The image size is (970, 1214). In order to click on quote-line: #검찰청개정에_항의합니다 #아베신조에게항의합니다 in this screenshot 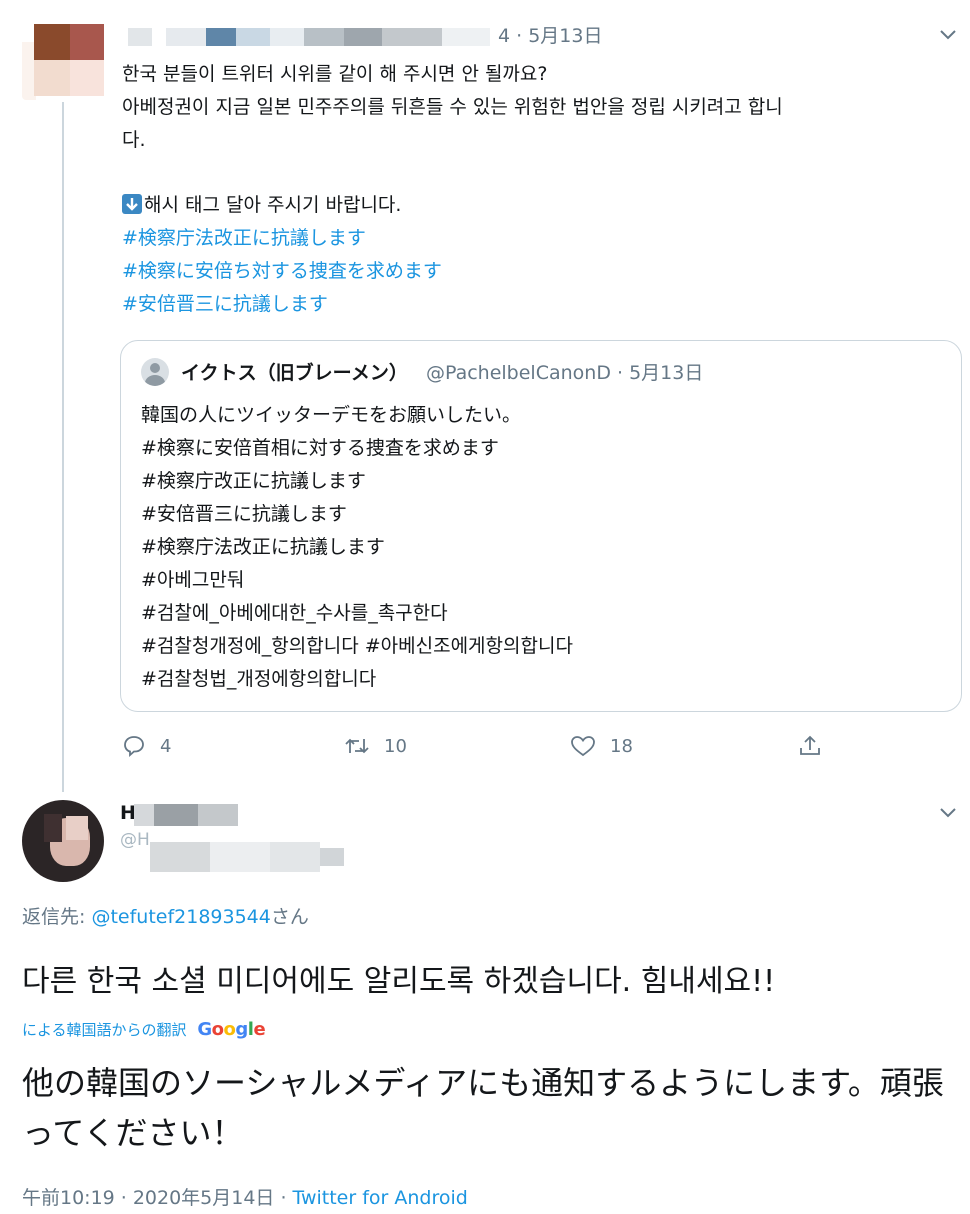, I will do `click(357, 646)`.